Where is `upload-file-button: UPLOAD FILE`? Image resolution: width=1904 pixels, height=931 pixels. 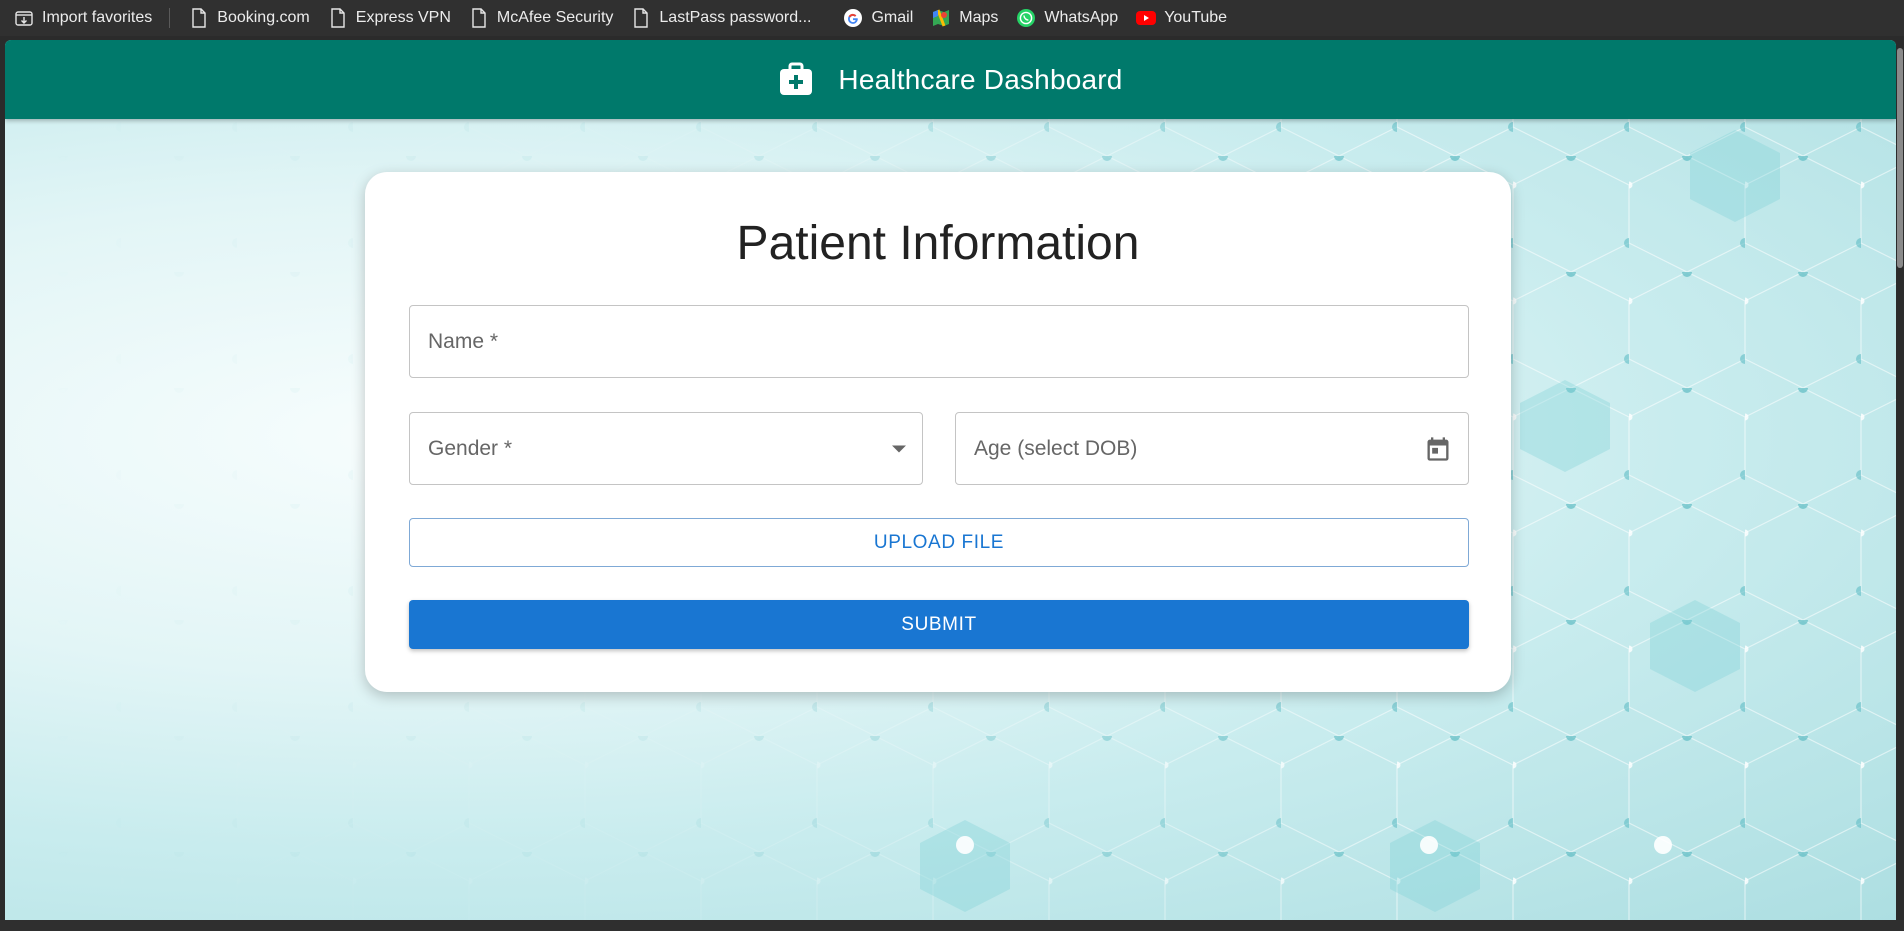 upload-file-button: UPLOAD FILE is located at coordinates (939, 542).